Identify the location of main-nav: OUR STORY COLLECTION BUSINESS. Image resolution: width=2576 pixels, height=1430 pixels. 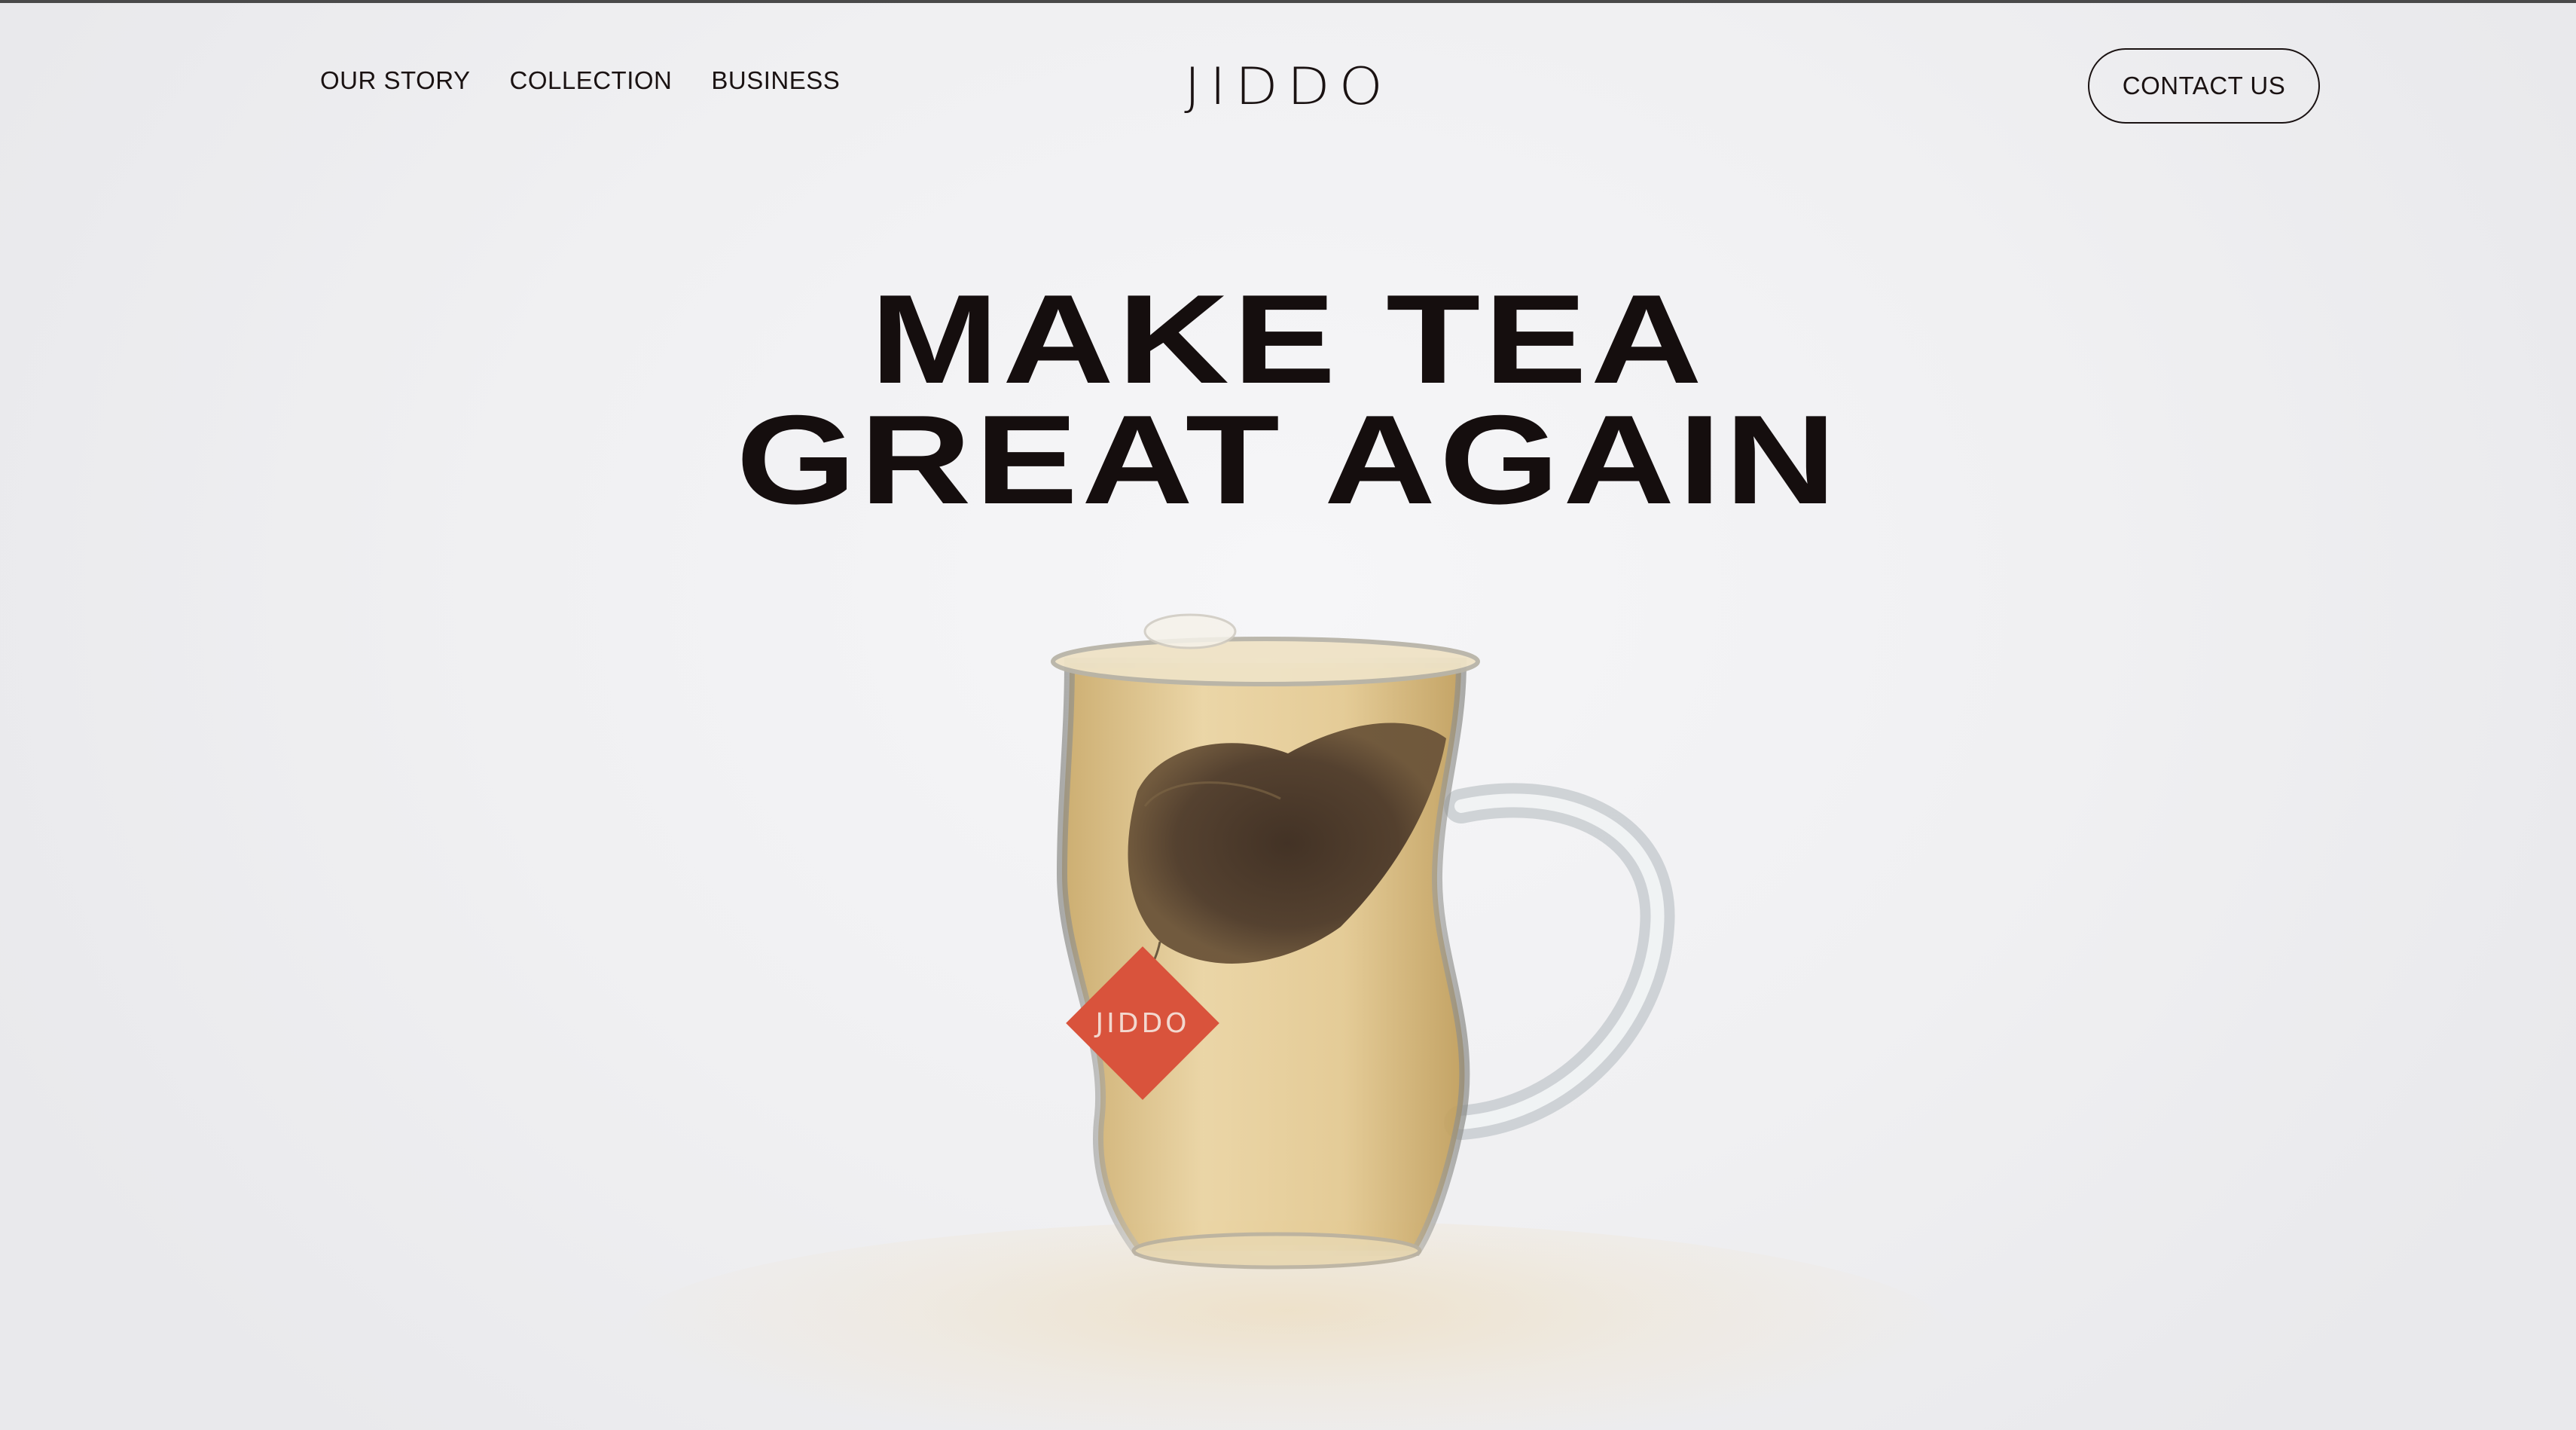
(580, 81).